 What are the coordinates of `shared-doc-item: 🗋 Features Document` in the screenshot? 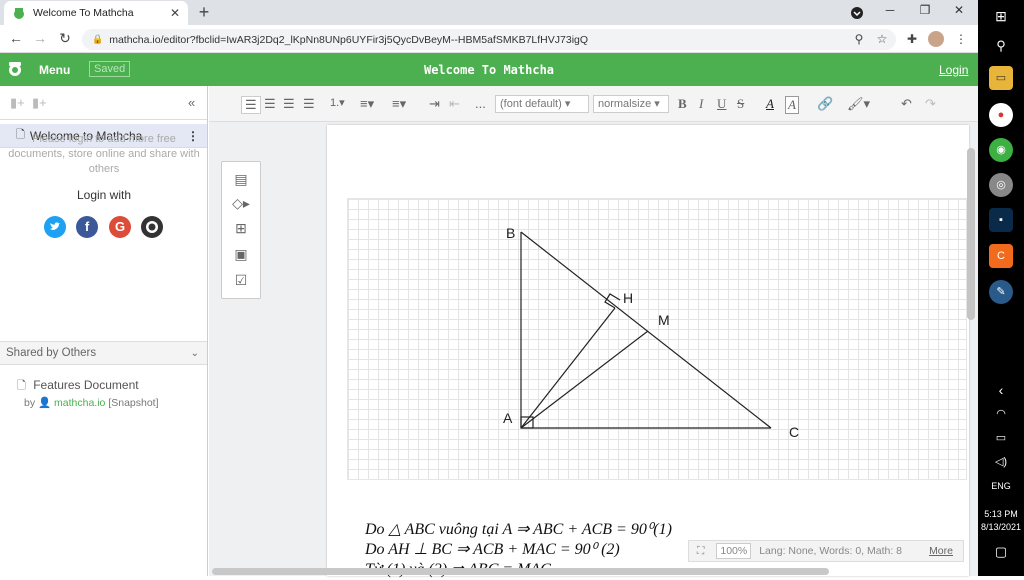 It's located at (78, 386).